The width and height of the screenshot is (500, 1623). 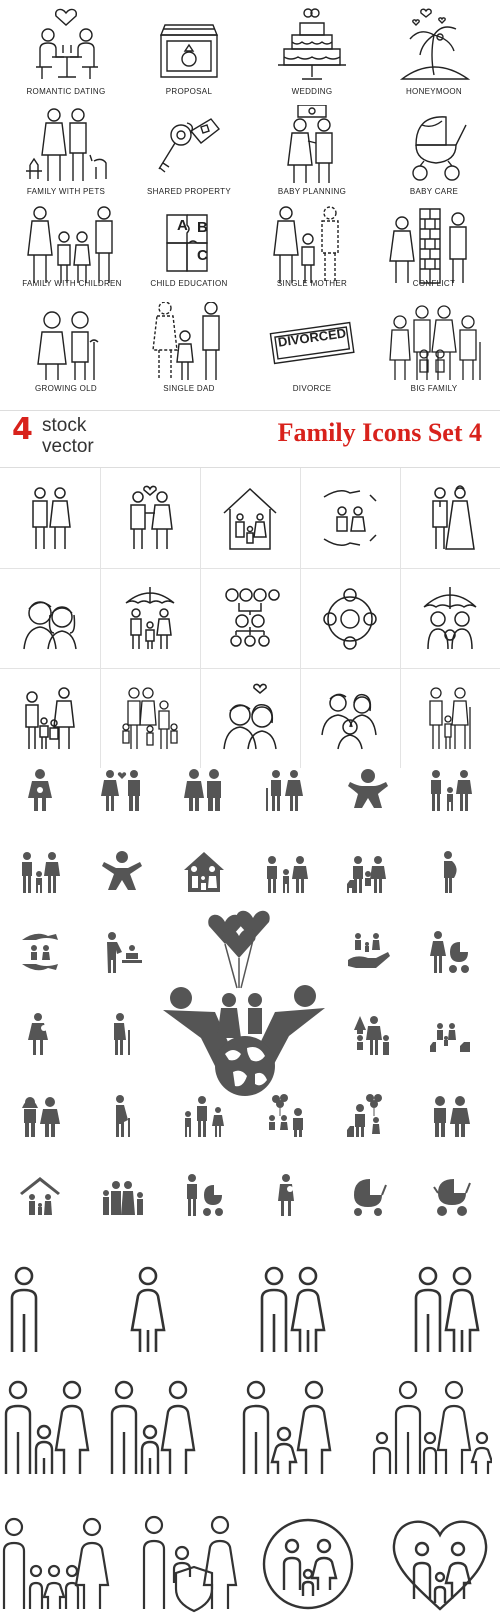 I want to click on man-outline-icon, so click(x=24, y=1311).